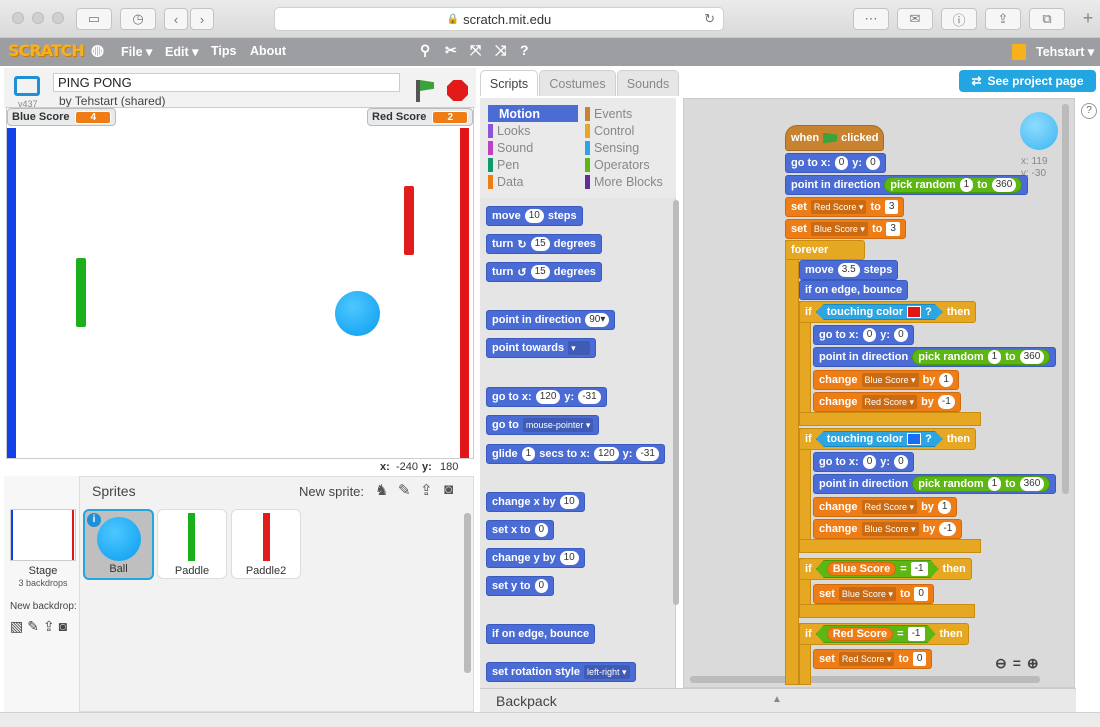  What do you see at coordinates (871, 19) in the screenshot?
I see `grid-icon: ⋯` at bounding box center [871, 19].